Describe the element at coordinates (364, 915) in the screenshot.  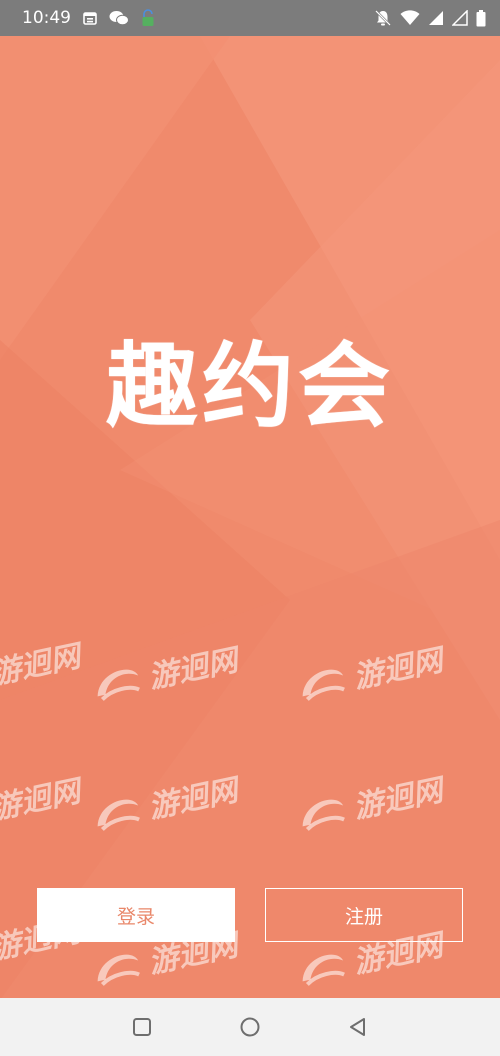
I see `register-button: 注册` at that location.